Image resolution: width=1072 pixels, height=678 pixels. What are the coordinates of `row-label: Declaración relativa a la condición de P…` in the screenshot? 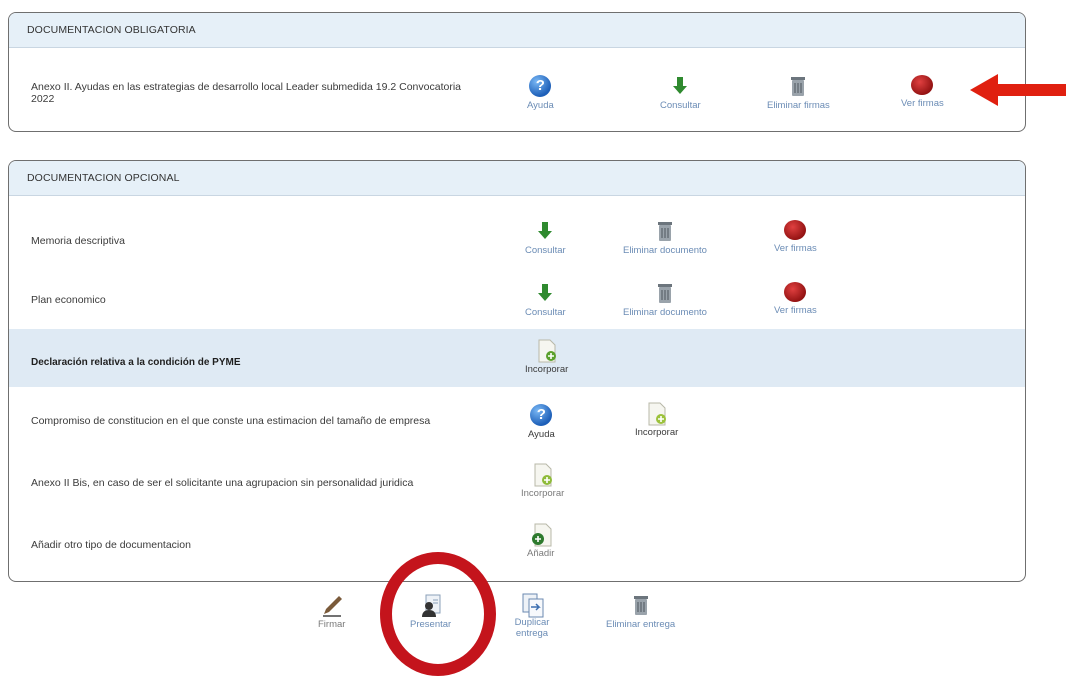 It's located at (136, 362).